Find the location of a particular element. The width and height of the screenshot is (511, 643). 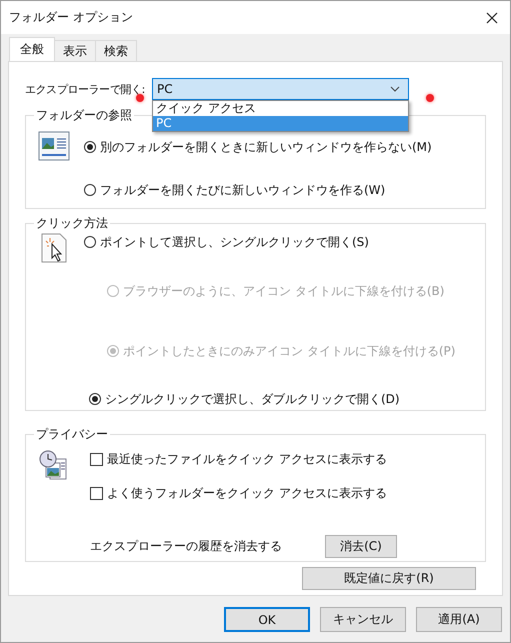

chevron-down-icon is located at coordinates (395, 89).